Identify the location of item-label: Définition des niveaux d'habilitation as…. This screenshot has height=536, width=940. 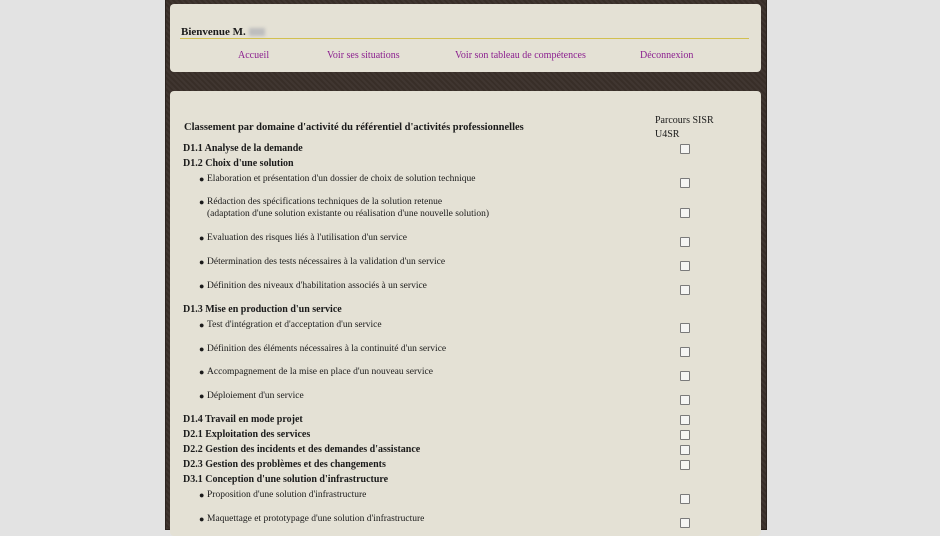
(317, 286).